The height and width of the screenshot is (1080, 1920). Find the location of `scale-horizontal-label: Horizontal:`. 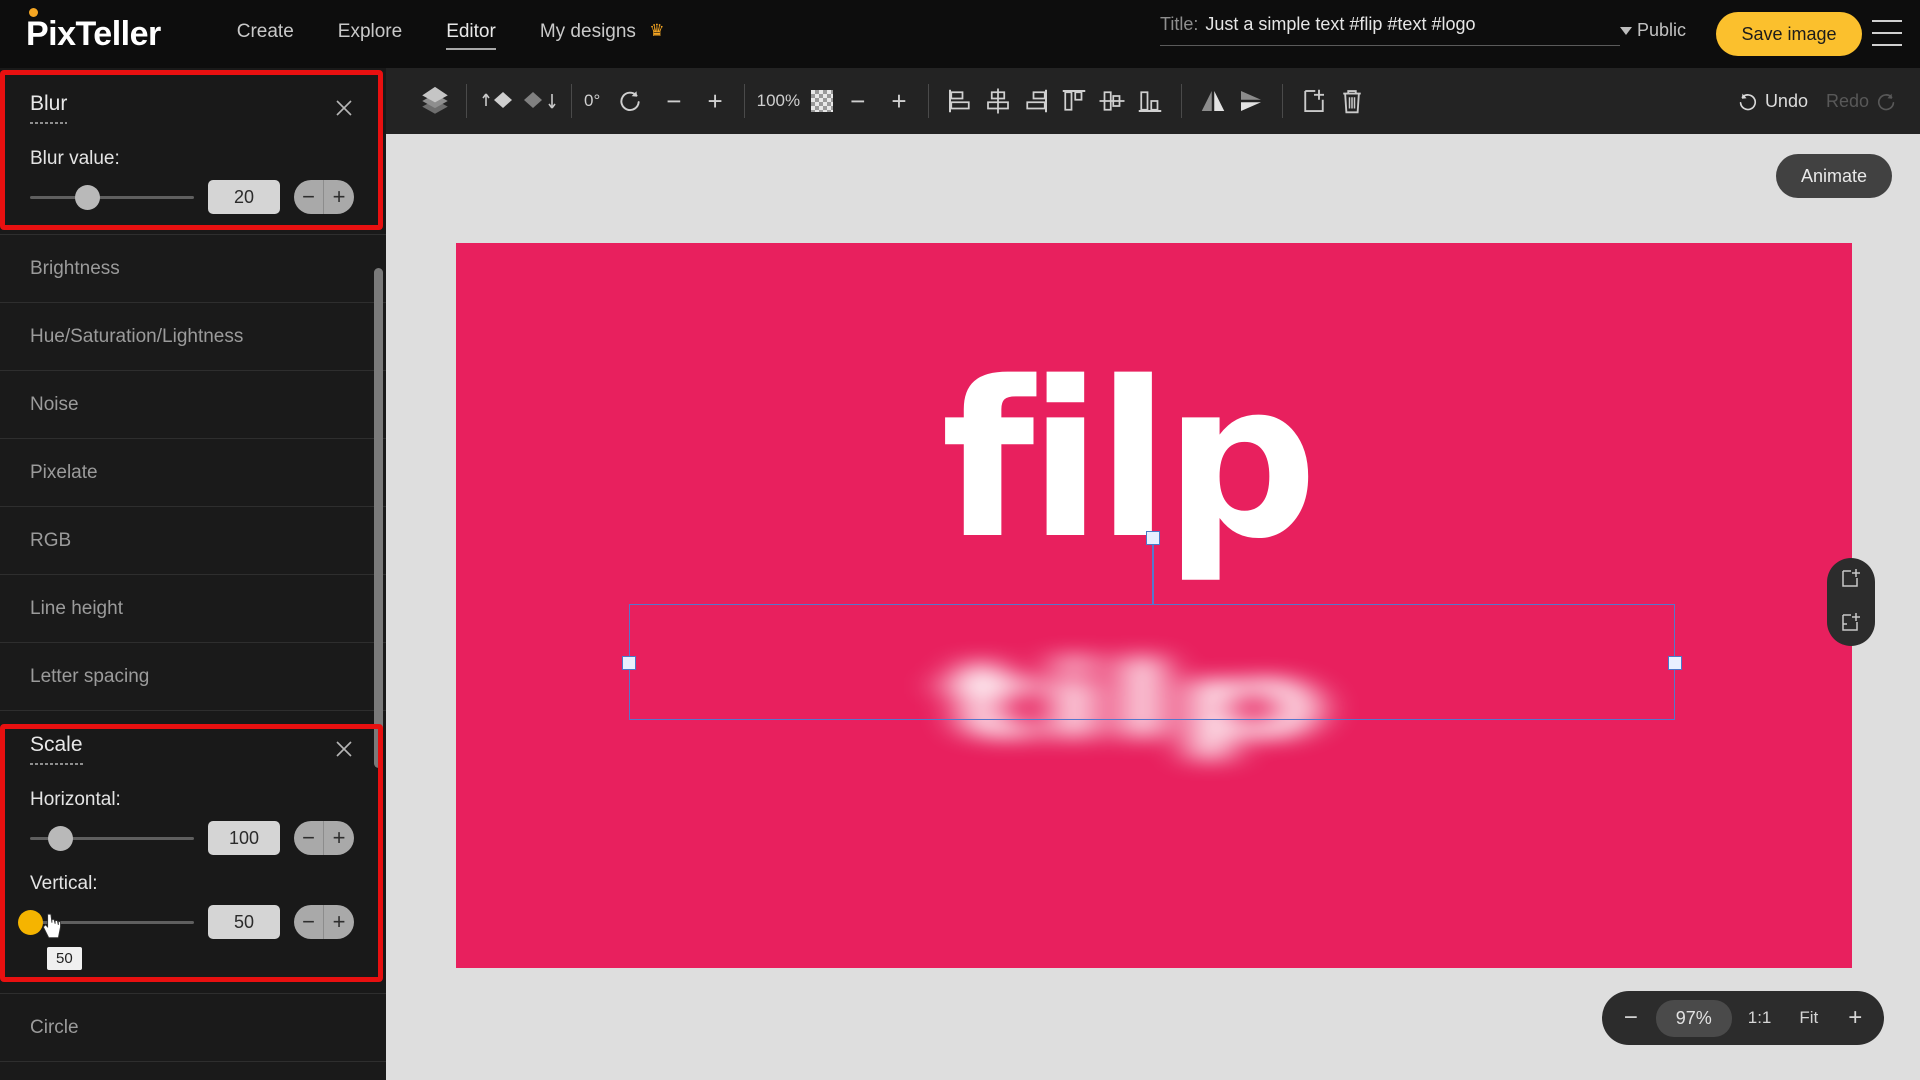

scale-horizontal-label: Horizontal: is located at coordinates (75, 799).